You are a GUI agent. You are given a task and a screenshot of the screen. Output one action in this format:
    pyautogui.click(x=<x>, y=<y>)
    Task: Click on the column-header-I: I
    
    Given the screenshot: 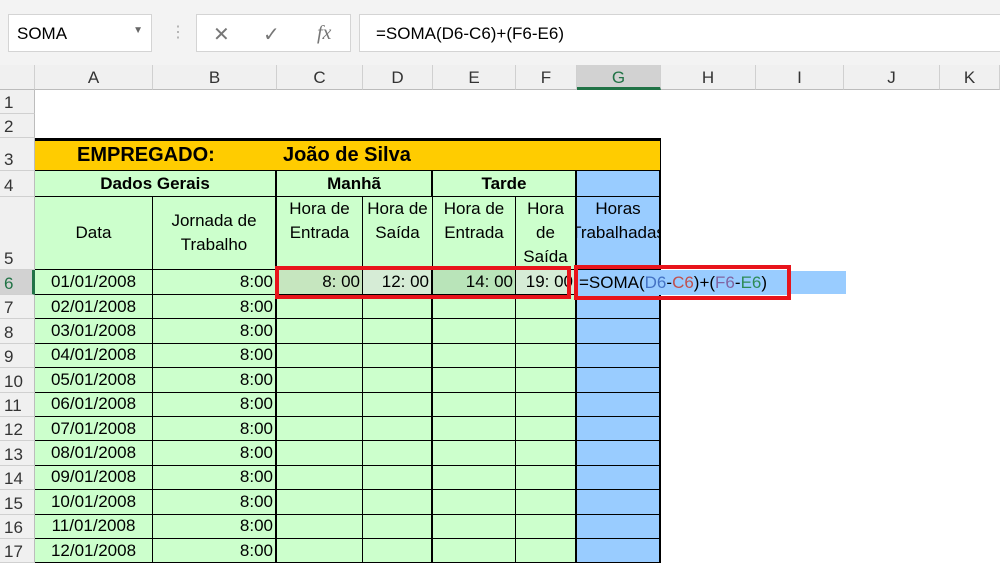 What is the action you would take?
    pyautogui.click(x=800, y=77)
    